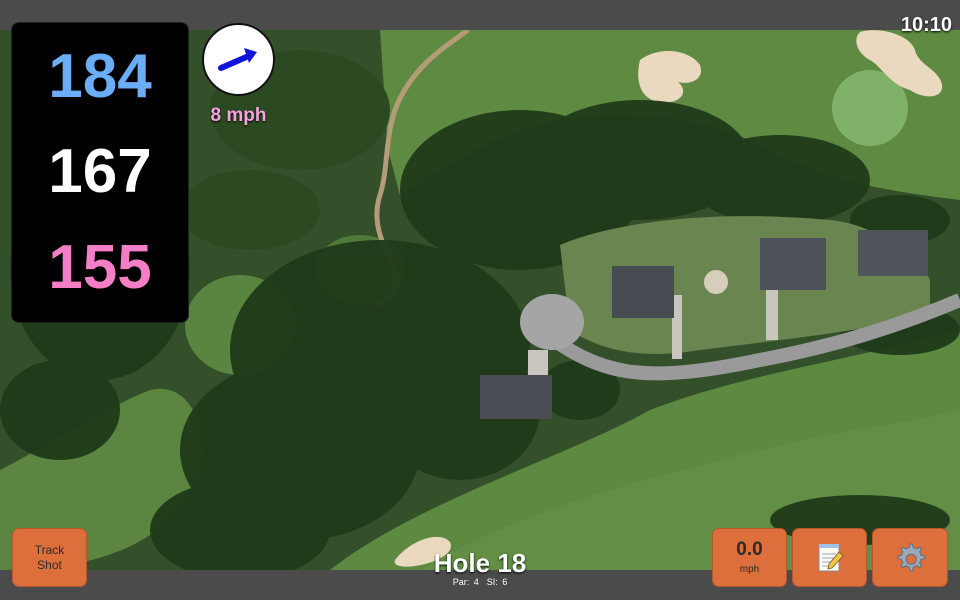 This screenshot has height=600, width=960. Describe the element at coordinates (480, 582) in the screenshot. I see `hole-info: Par: 4 SI: 6` at that location.